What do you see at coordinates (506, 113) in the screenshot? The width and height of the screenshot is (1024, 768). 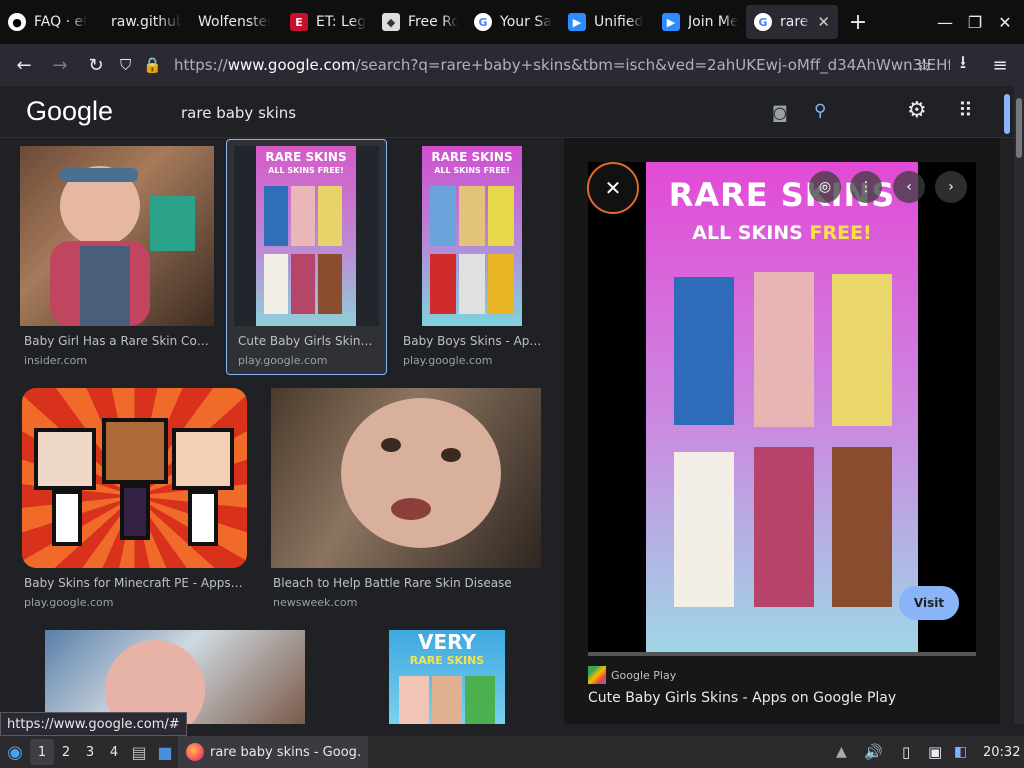 I see `search-box: rare baby skins ◙ ⚲` at bounding box center [506, 113].